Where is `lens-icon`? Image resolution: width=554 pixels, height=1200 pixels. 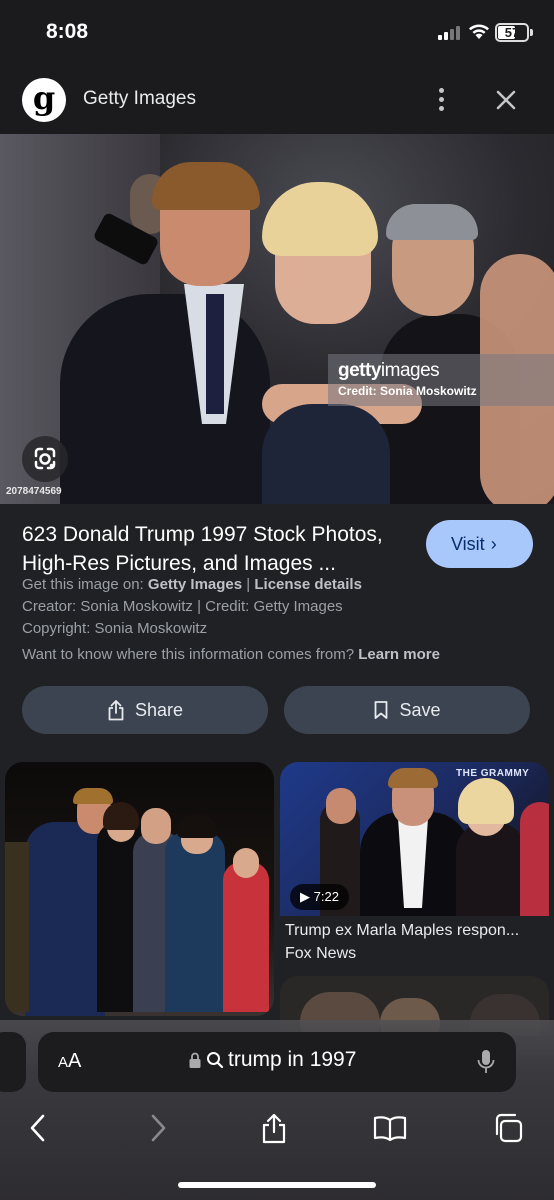
lens-icon is located at coordinates (45, 458).